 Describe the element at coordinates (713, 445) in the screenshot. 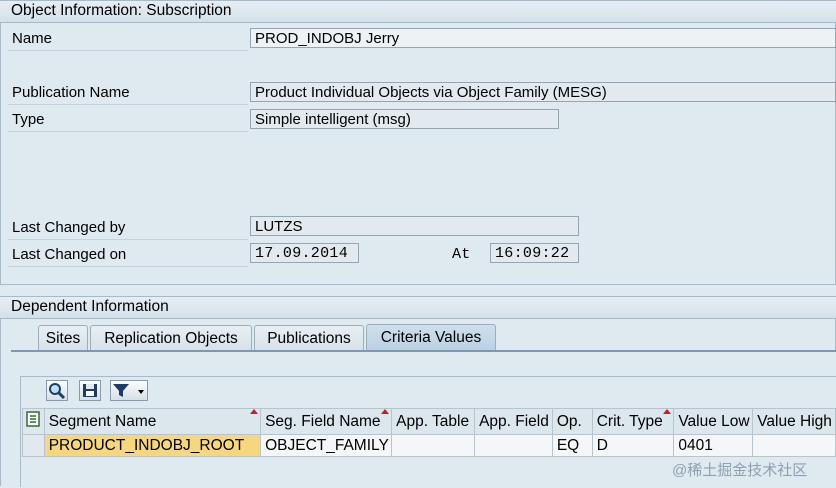

I see `cell-value-low: 0401` at that location.